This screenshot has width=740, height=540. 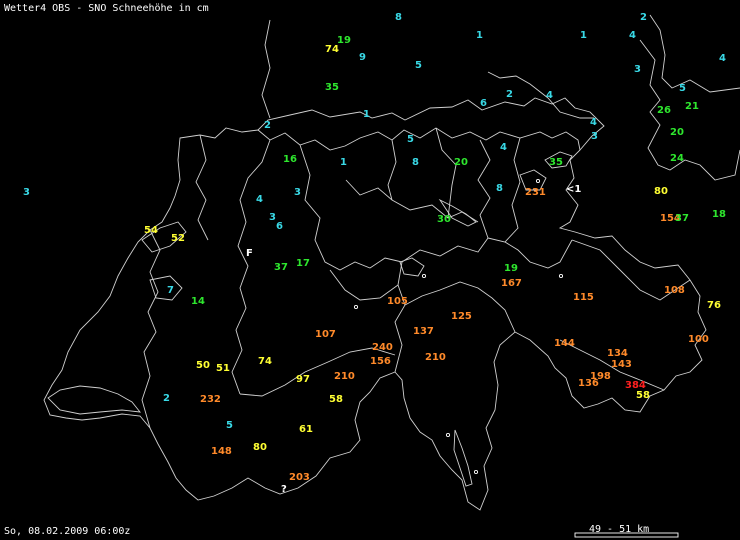 What do you see at coordinates (588, 383) in the screenshot?
I see `station-value: 136` at bounding box center [588, 383].